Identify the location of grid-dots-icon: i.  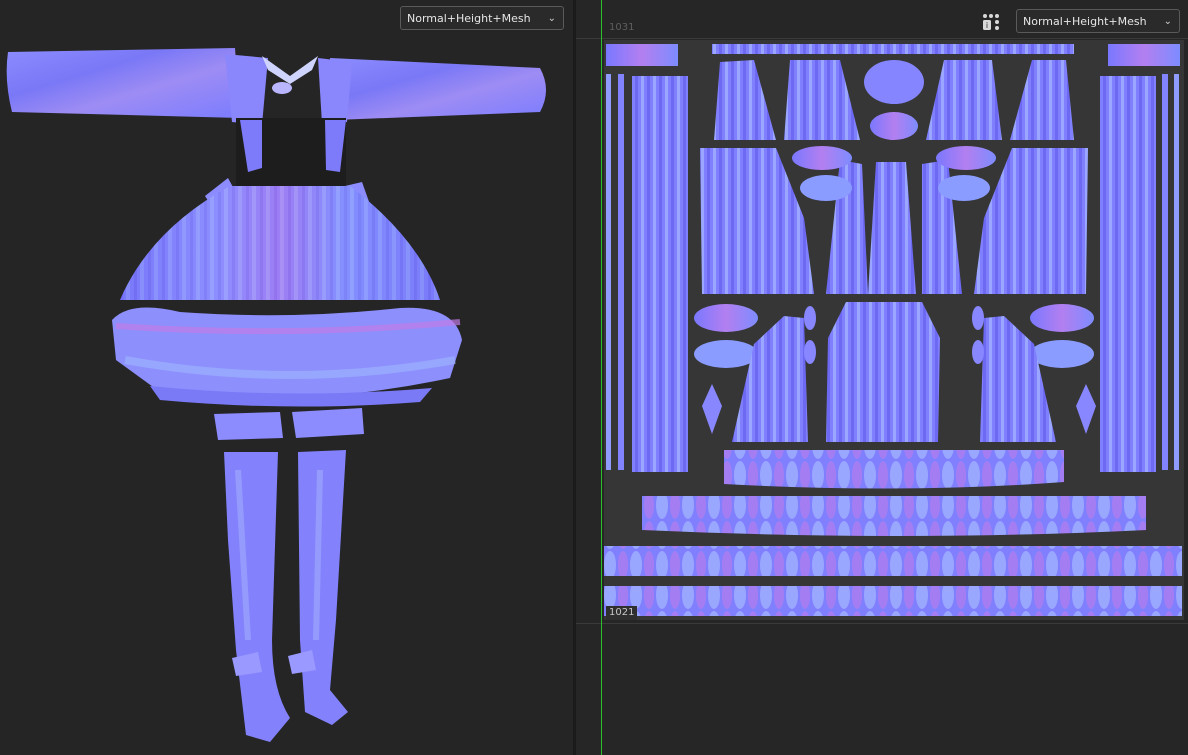
(991, 22).